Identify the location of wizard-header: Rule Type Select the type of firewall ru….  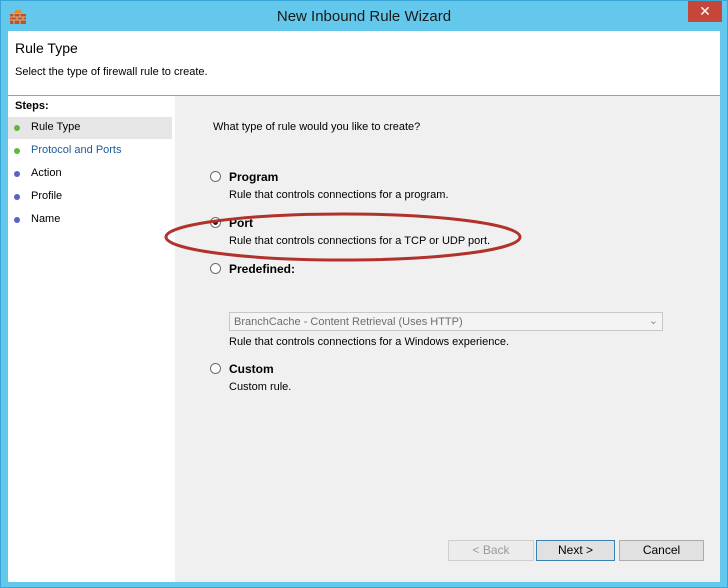
(364, 63).